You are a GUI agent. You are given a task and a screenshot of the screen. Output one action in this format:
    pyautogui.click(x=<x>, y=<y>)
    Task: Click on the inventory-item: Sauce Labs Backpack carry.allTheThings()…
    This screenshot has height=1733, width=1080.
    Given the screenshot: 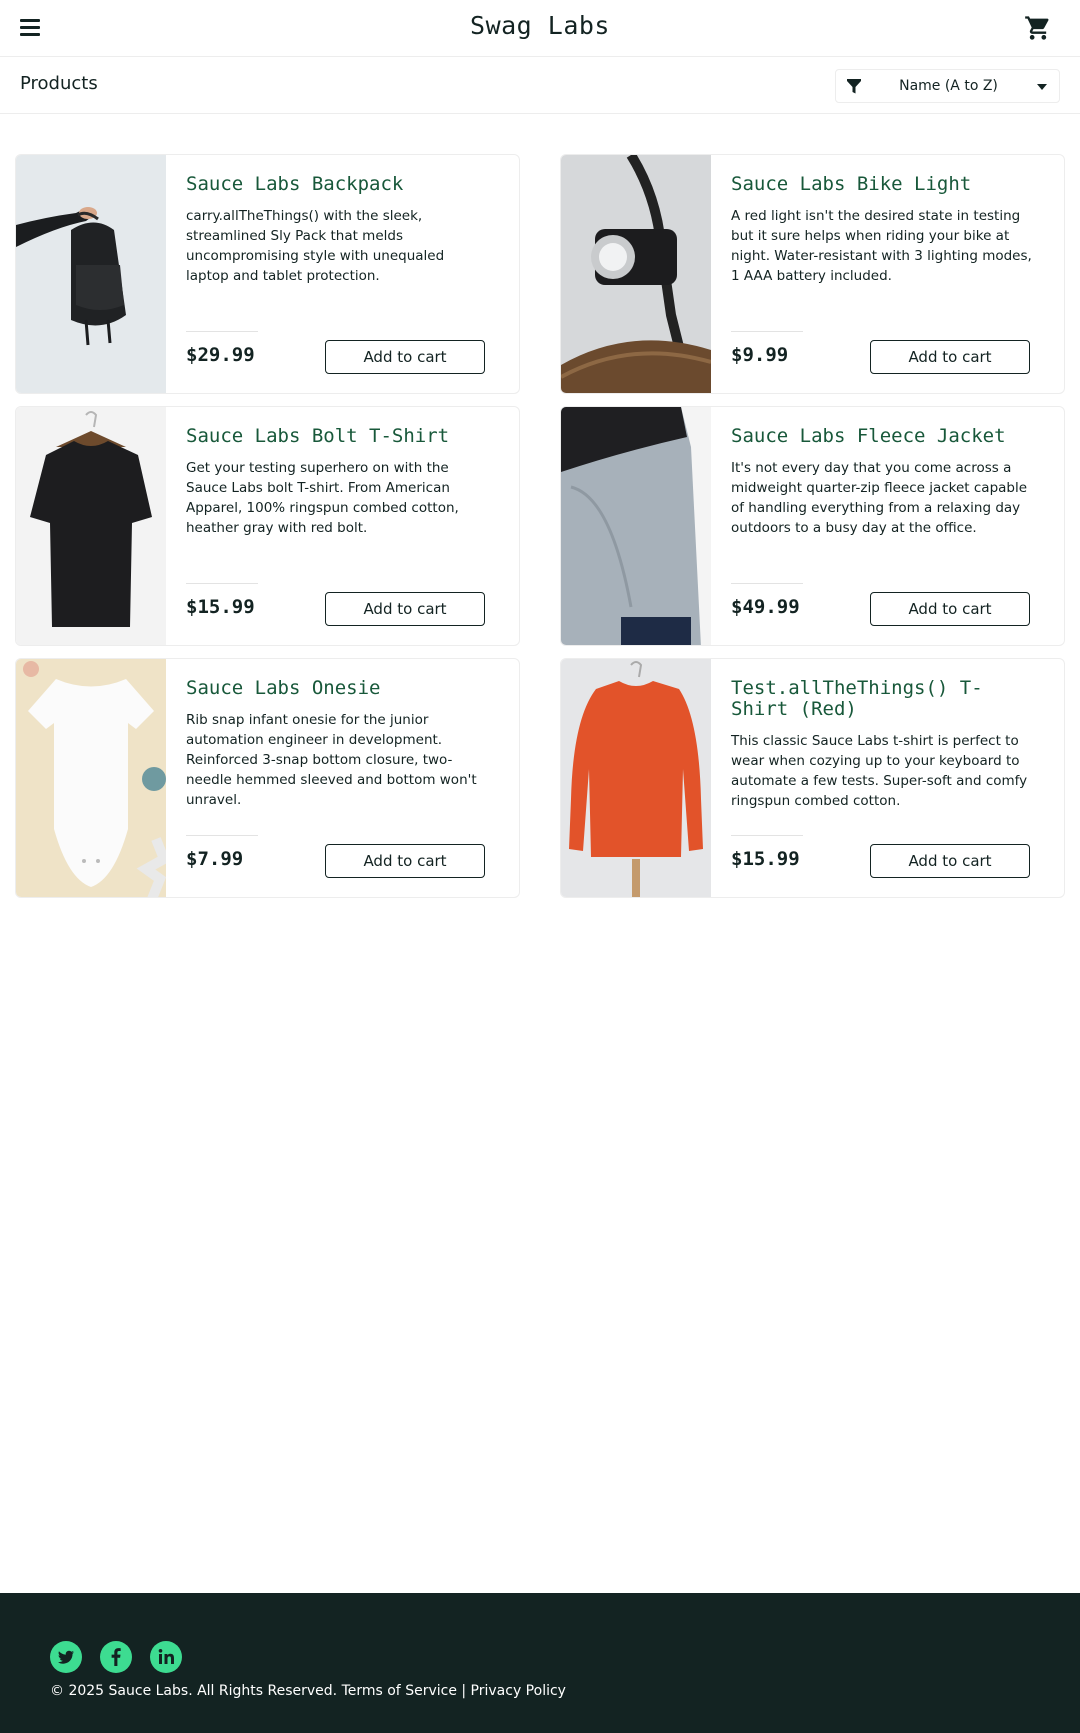 What is the action you would take?
    pyautogui.click(x=267, y=274)
    